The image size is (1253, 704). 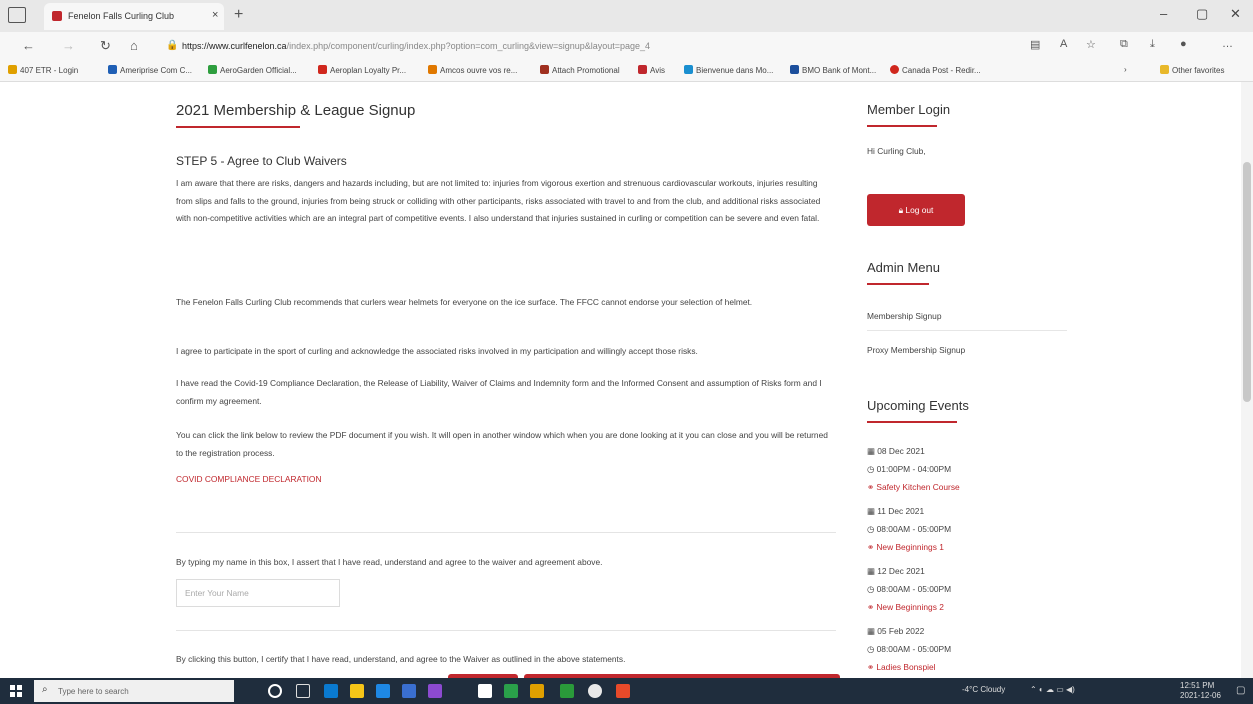 What do you see at coordinates (57, 16) in the screenshot?
I see `club-favicon-icon` at bounding box center [57, 16].